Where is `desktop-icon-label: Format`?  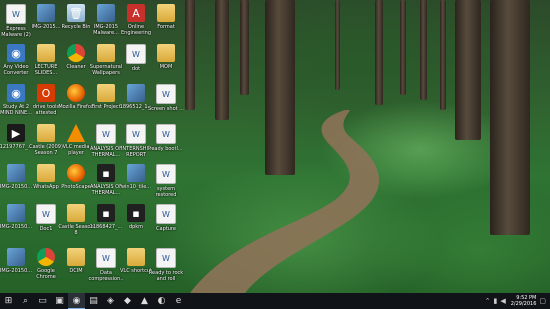
desktop-icon-label: Format is located at coordinates (166, 27).